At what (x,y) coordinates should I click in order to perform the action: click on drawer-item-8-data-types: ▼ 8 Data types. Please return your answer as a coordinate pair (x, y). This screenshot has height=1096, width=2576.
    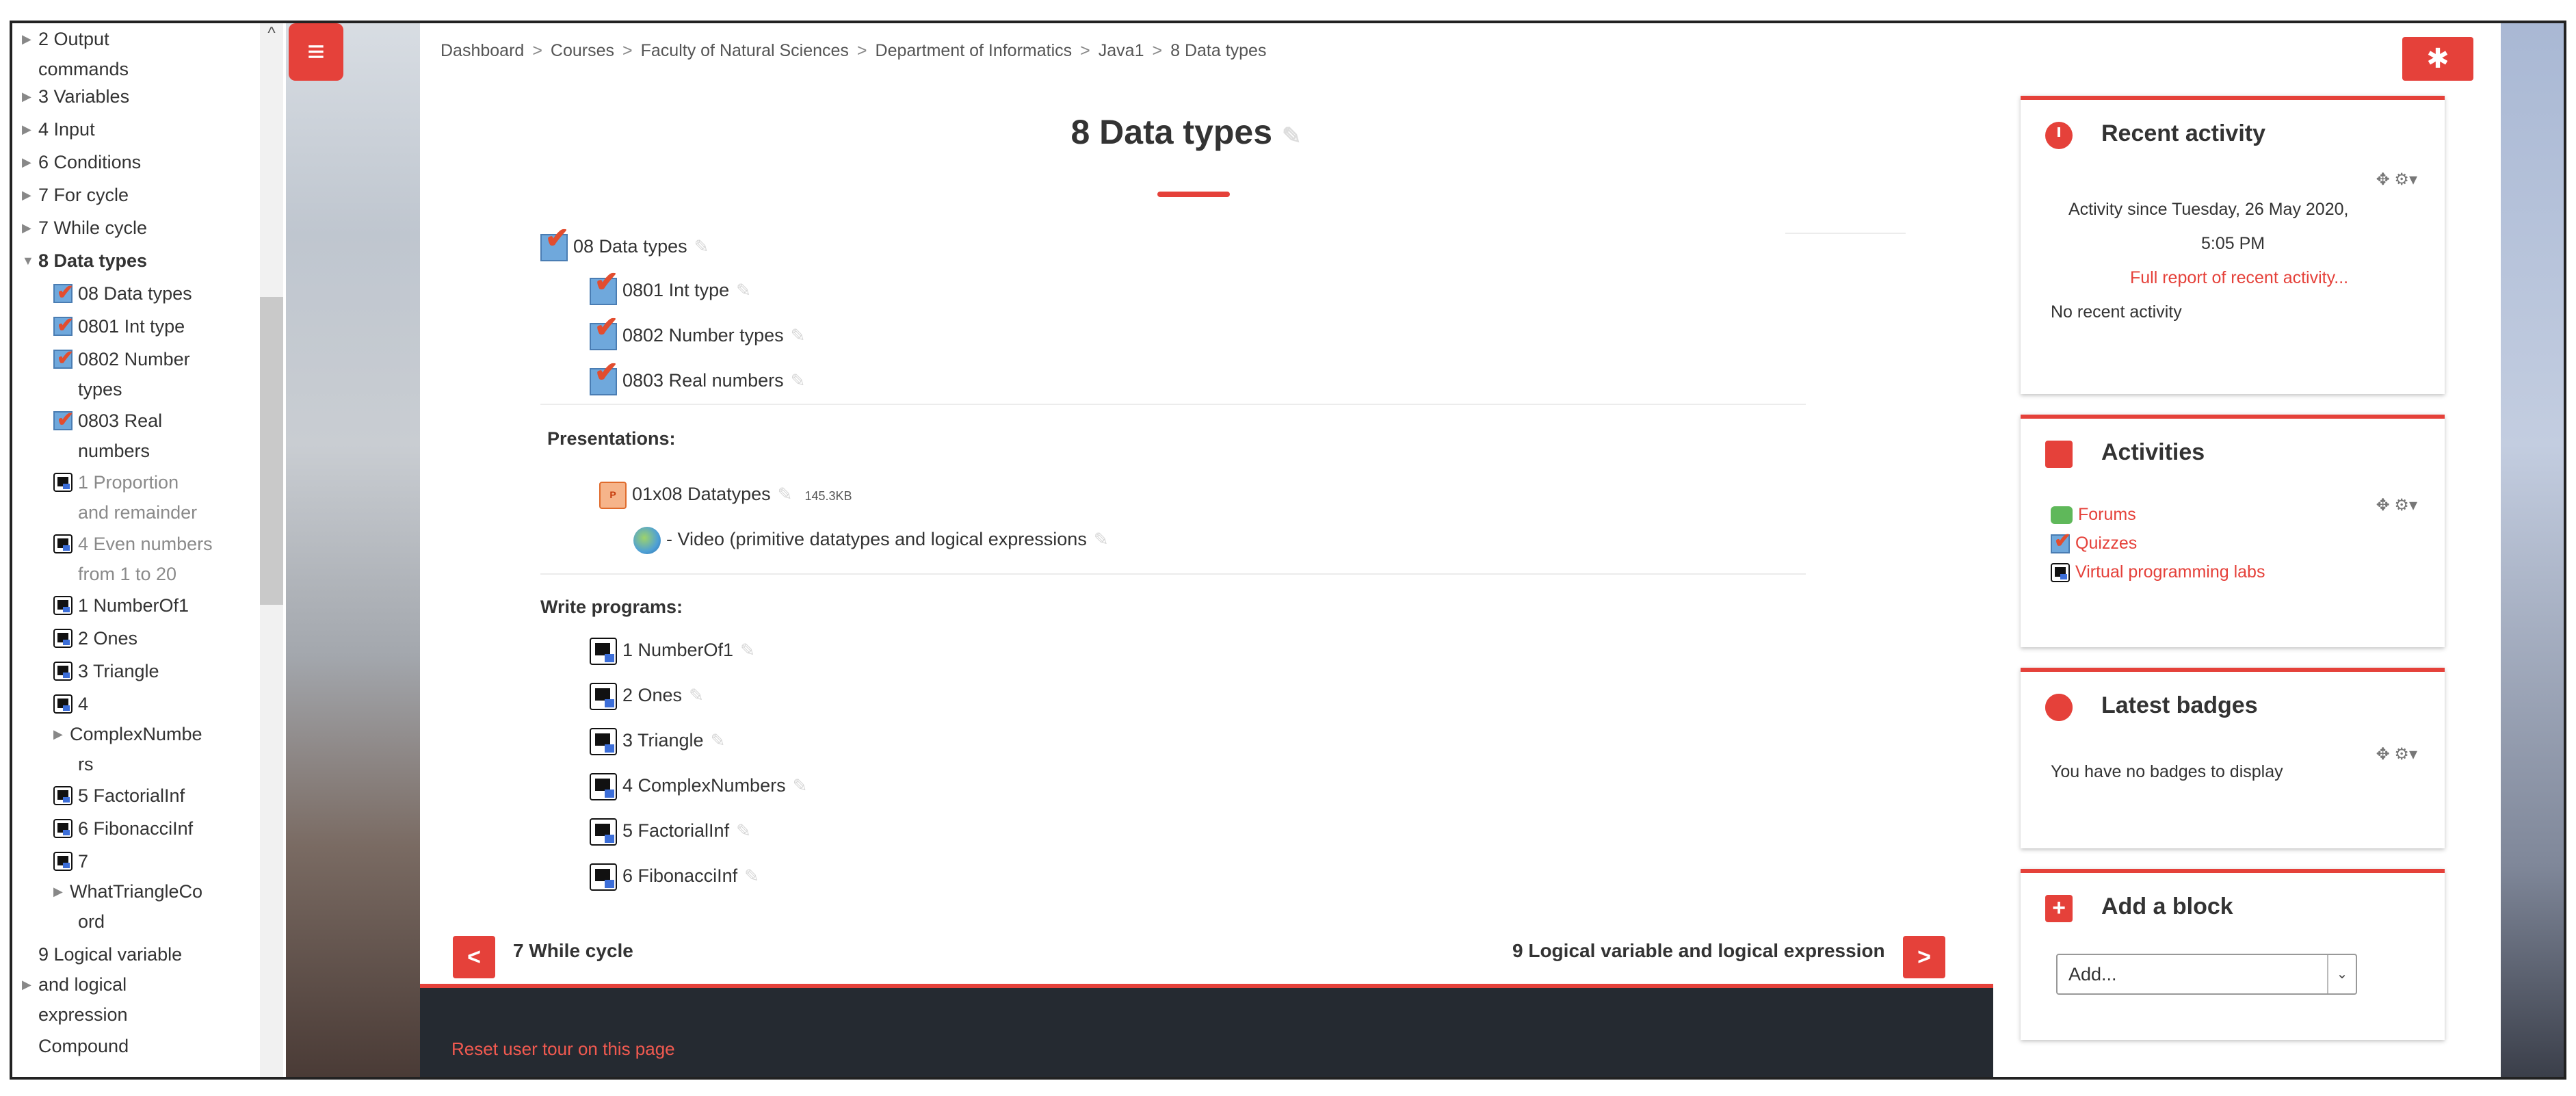
    Looking at the image, I should click on (138, 260).